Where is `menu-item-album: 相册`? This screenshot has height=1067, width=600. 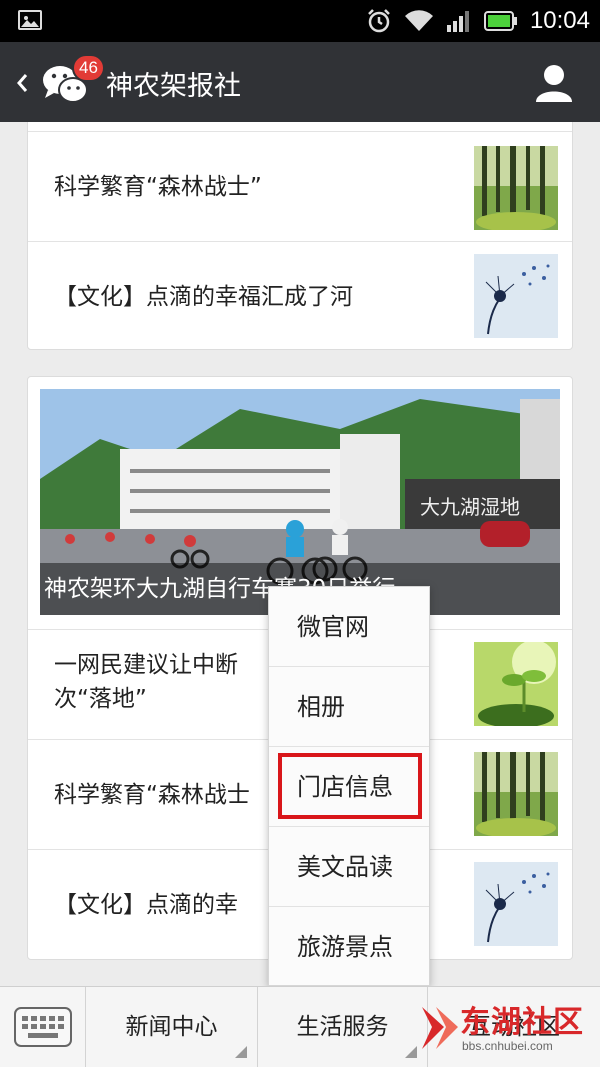 menu-item-album: 相册 is located at coordinates (349, 707).